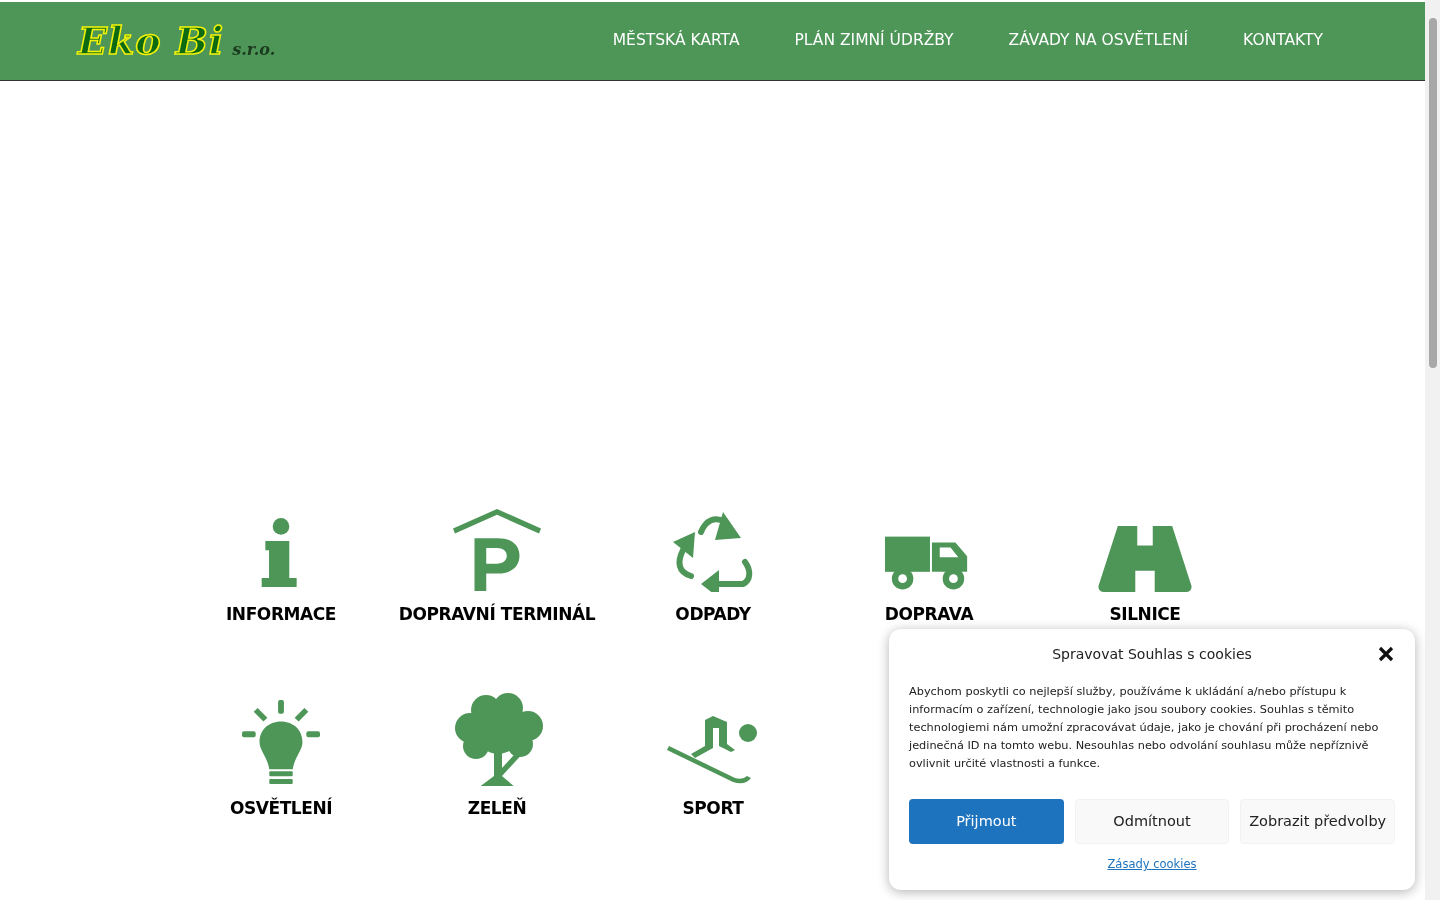 Image resolution: width=1440 pixels, height=900 pixels. Describe the element at coordinates (1145, 614) in the screenshot. I see `tile-label: SILNICE` at that location.